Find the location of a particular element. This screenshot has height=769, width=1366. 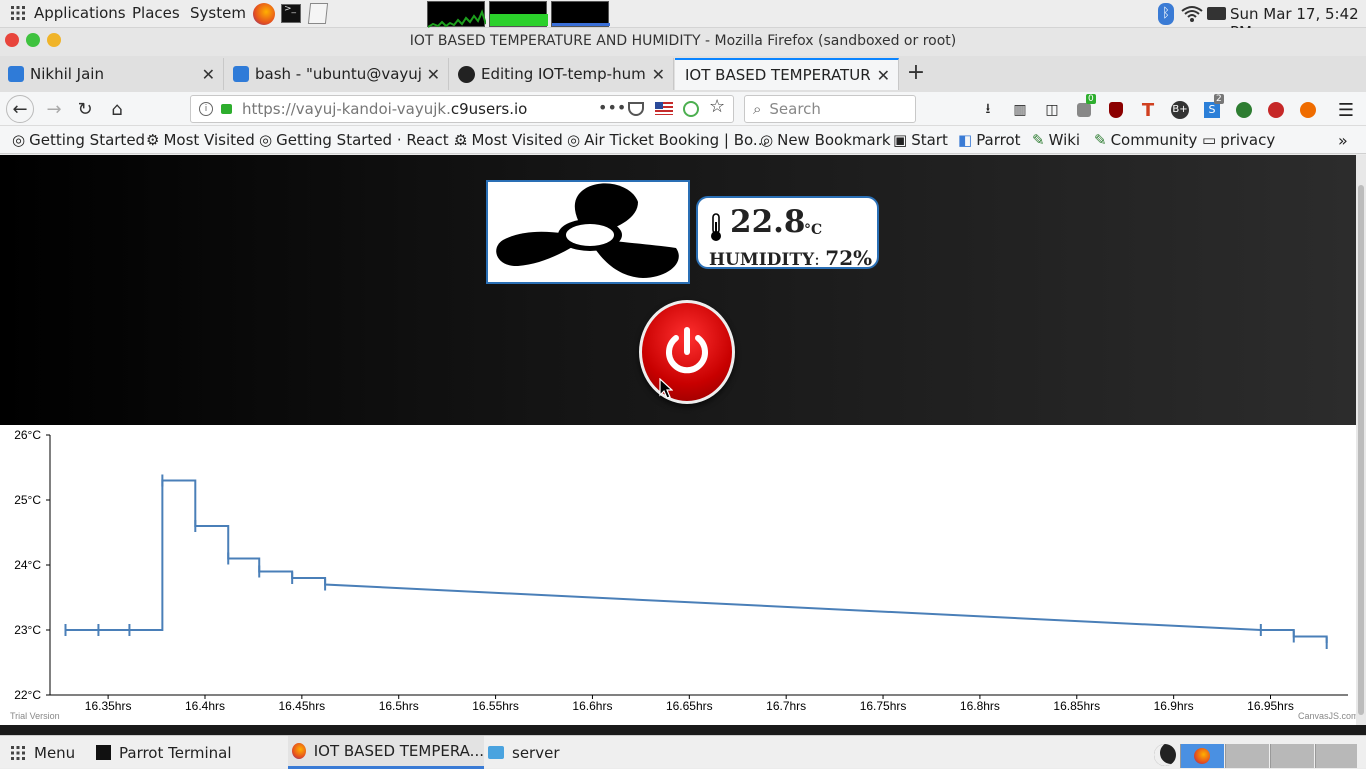

bookmark-start: ▣ Start is located at coordinates (920, 140).